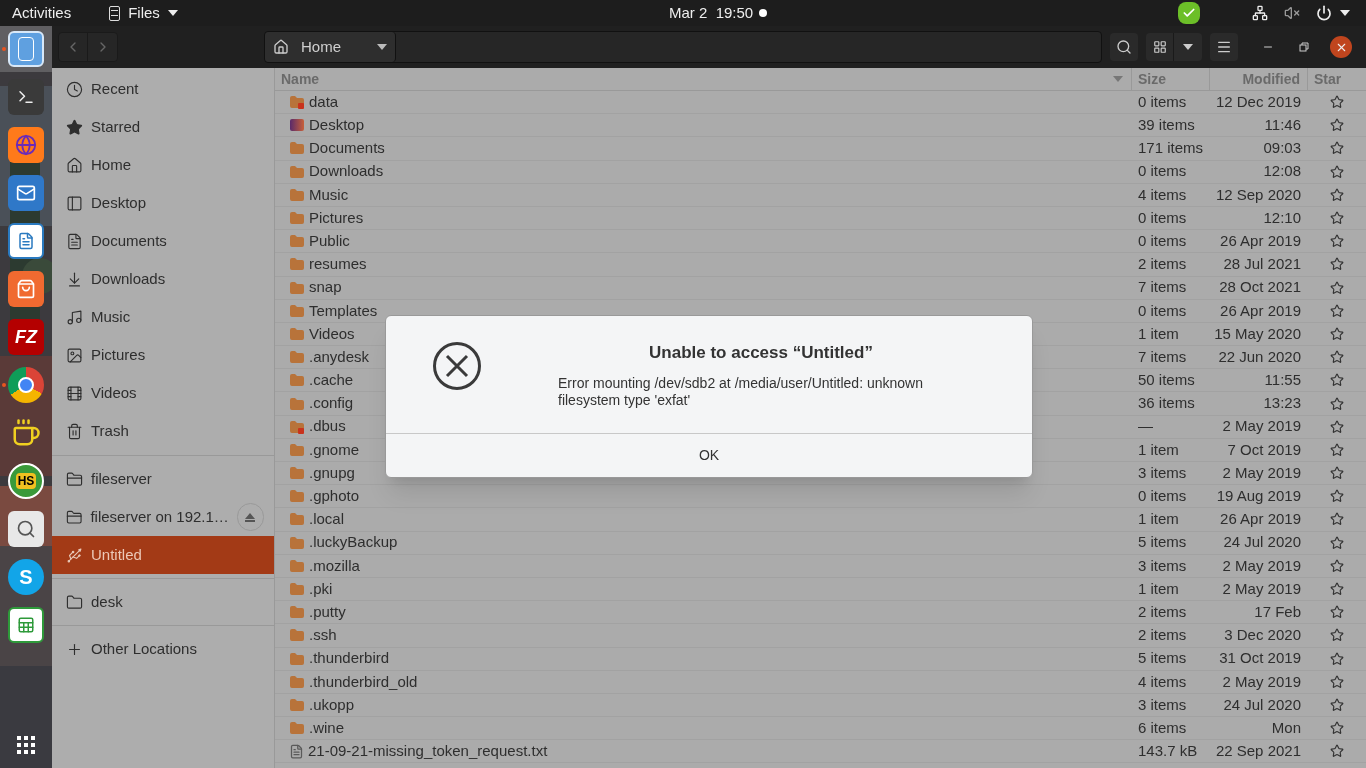 This screenshot has width=1366, height=768. What do you see at coordinates (820, 729) in the screenshot?
I see `file-row: .wine 6 items Mon` at bounding box center [820, 729].